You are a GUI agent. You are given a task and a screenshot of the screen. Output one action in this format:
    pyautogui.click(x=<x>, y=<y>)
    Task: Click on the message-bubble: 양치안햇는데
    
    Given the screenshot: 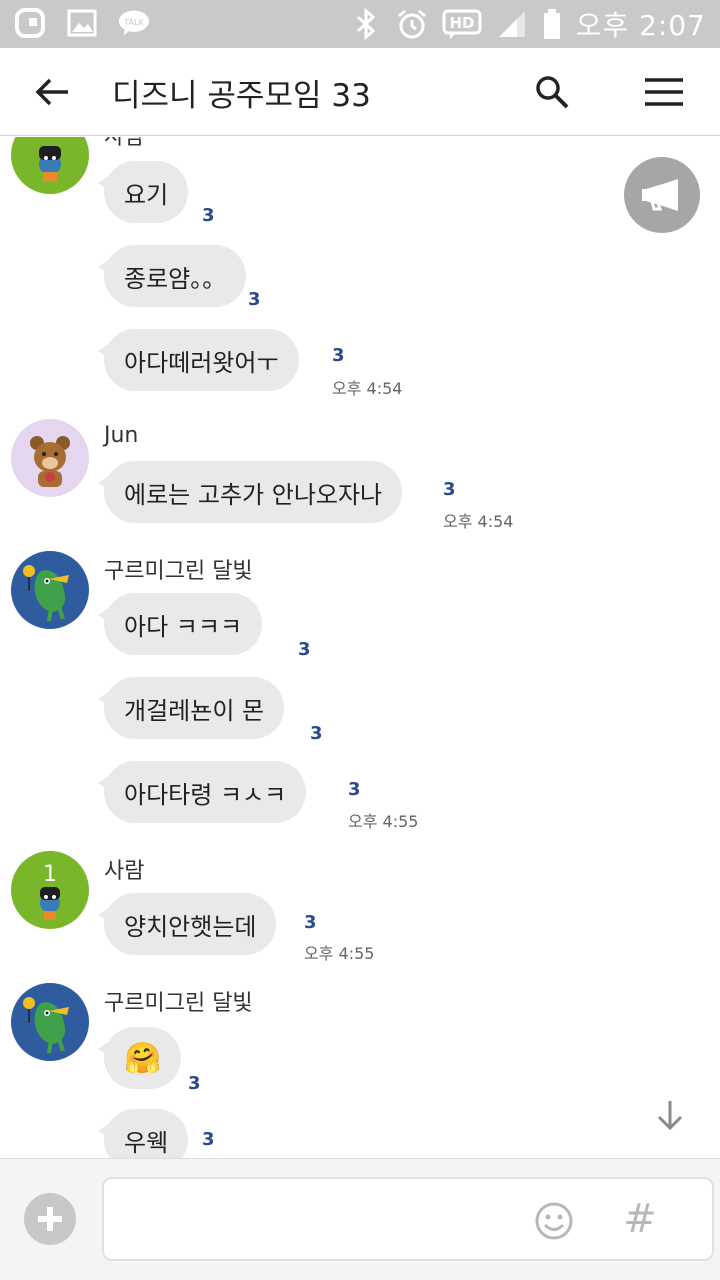 What is the action you would take?
    pyautogui.click(x=187, y=924)
    